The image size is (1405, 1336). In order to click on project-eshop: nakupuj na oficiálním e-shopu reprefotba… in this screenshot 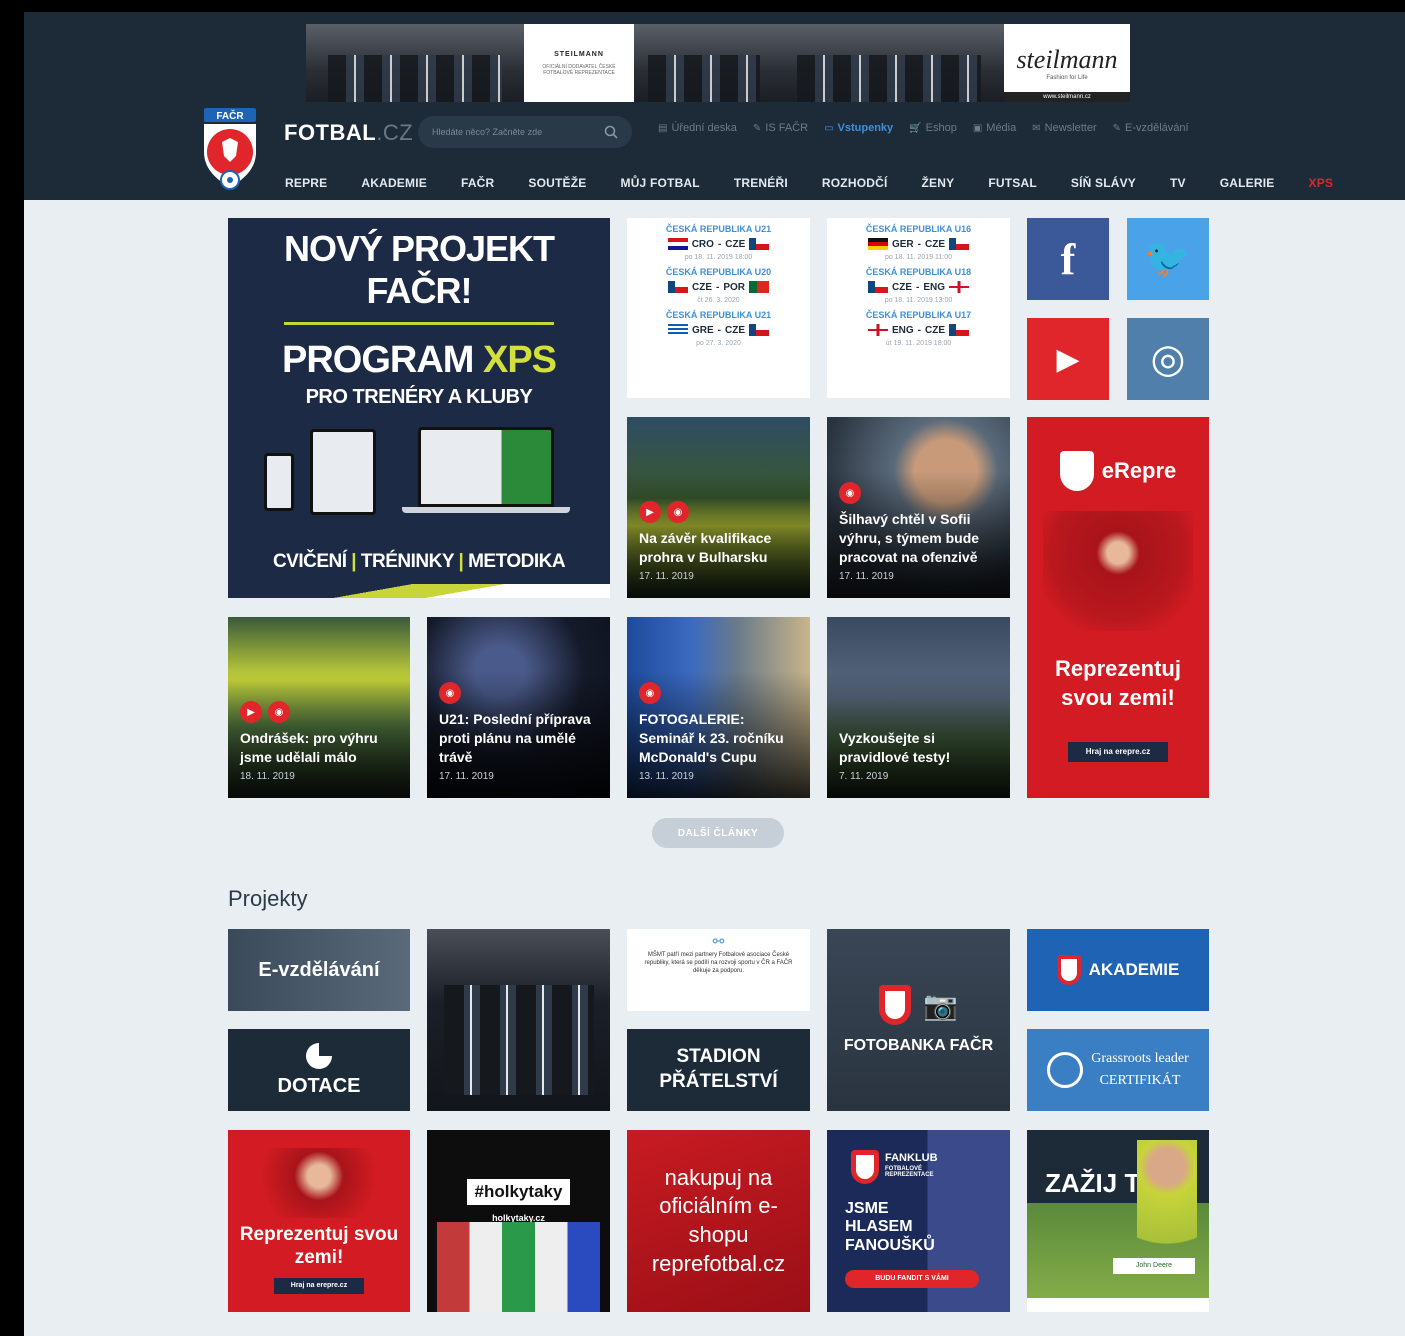, I will do `click(718, 1221)`.